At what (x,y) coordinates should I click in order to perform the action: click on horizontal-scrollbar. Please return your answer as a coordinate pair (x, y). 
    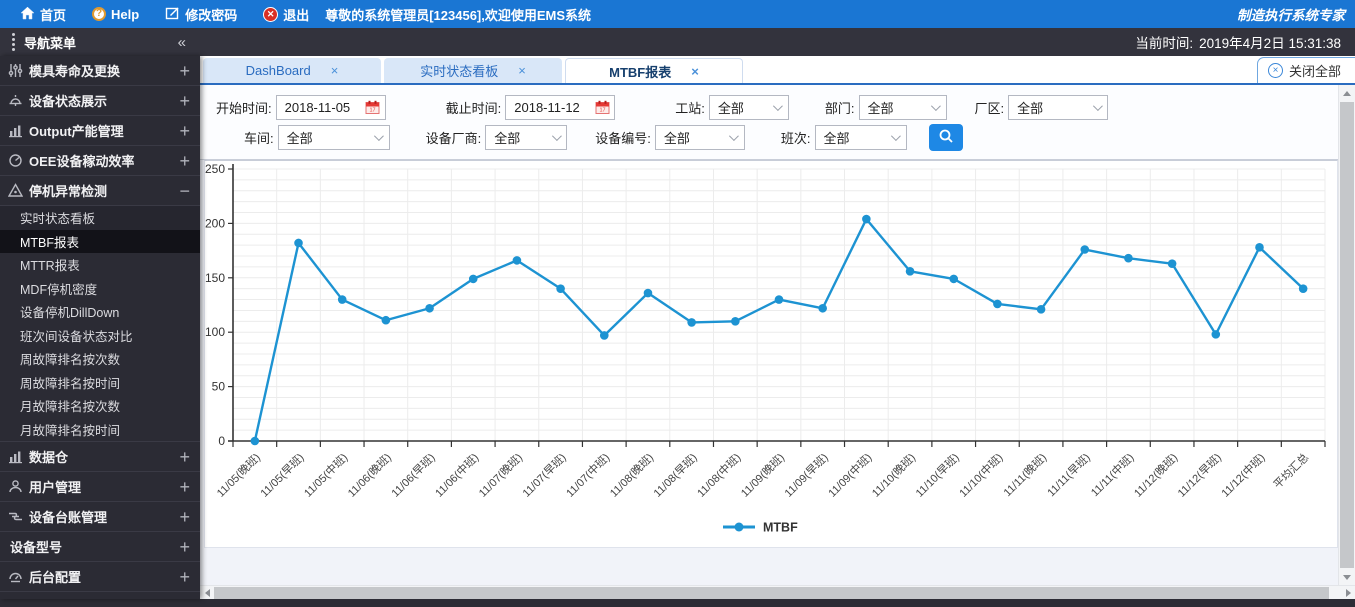
    Looking at the image, I should click on (777, 592).